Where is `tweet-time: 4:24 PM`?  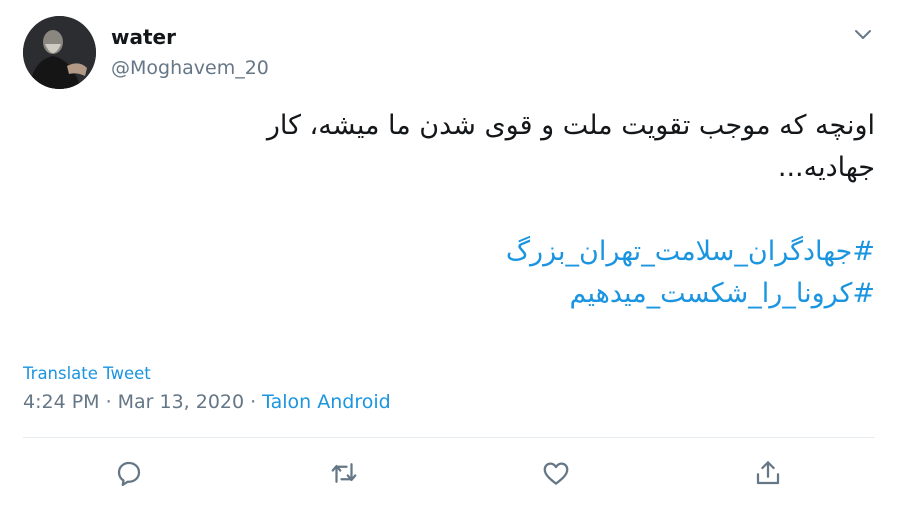 tweet-time: 4:24 PM is located at coordinates (61, 402).